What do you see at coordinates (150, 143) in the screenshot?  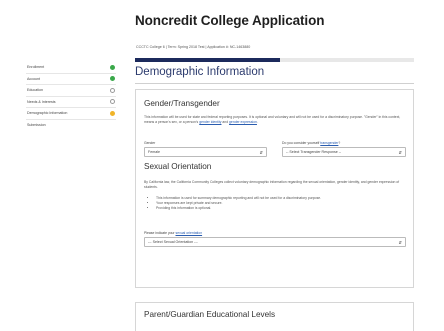 I see `gender-label: Gender` at bounding box center [150, 143].